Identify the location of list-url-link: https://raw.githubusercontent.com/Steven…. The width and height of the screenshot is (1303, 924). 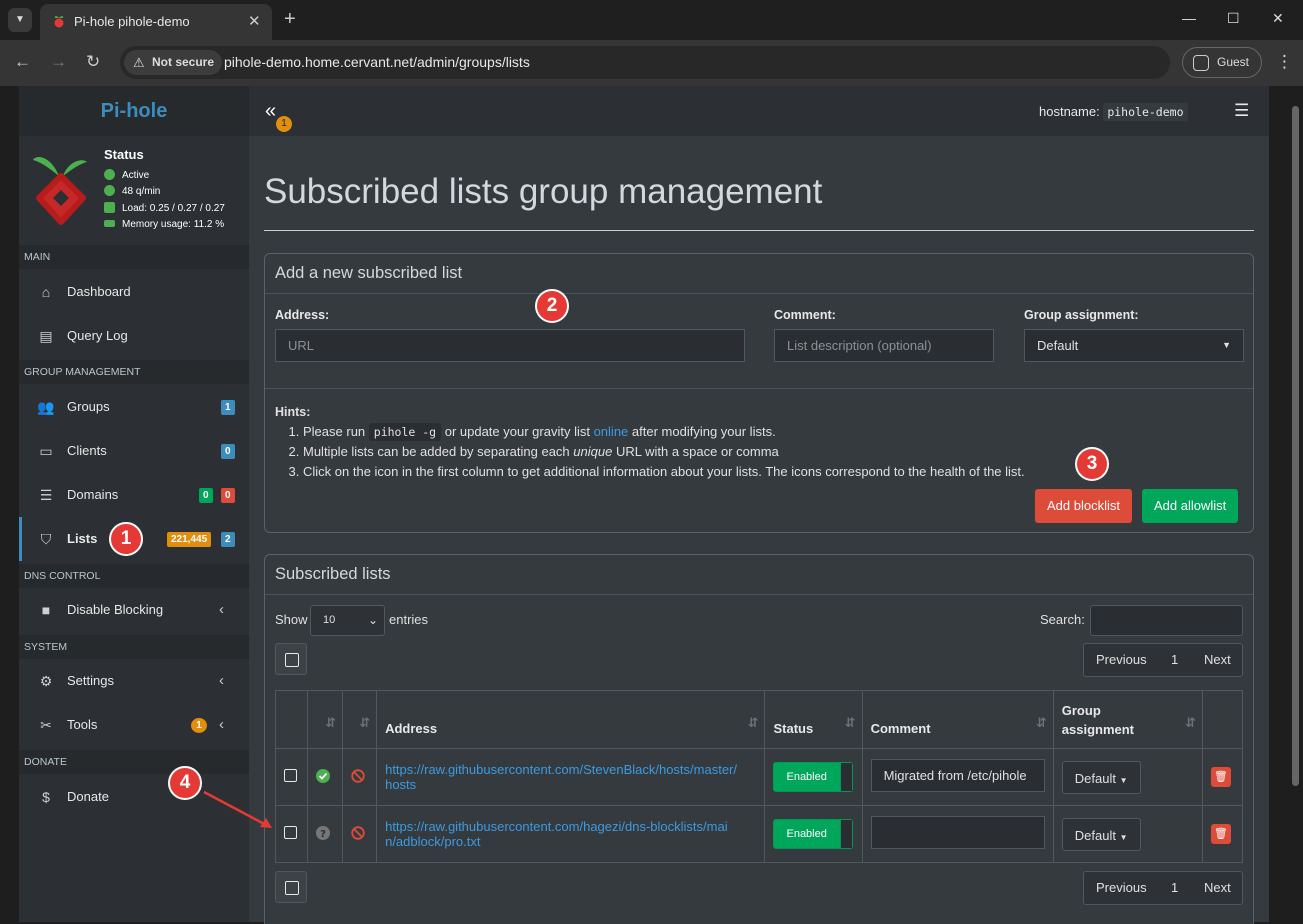
(561, 777).